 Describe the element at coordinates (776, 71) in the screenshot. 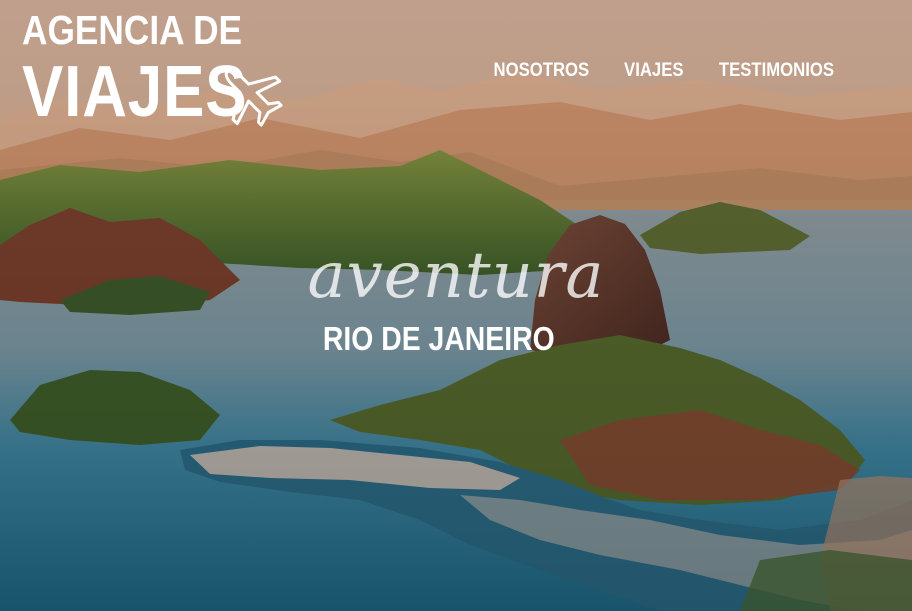

I see `nav-item-testimonios: TESTIMONIOS` at that location.